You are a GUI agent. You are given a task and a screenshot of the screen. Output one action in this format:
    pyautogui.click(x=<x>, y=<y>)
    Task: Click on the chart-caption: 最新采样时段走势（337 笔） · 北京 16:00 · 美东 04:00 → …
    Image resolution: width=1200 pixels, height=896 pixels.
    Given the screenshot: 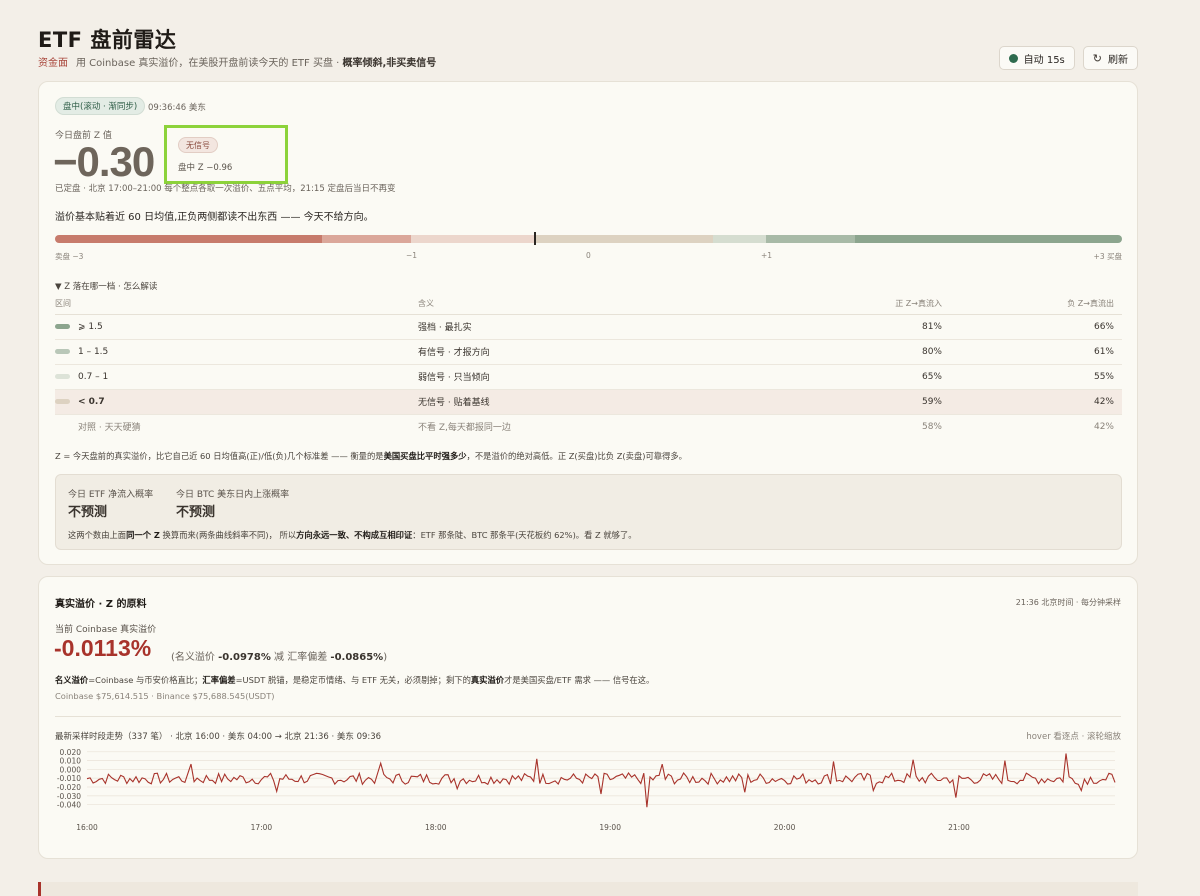 What is the action you would take?
    pyautogui.click(x=218, y=737)
    